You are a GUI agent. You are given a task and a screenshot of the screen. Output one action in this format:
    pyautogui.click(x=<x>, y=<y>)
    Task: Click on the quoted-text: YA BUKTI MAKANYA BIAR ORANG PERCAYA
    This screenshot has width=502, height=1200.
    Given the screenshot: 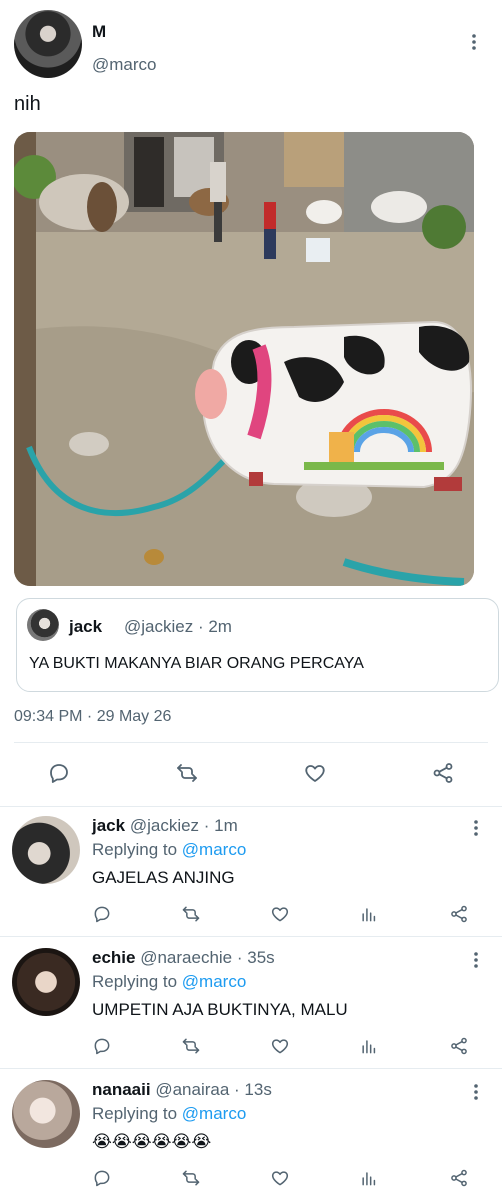 What is the action you would take?
    pyautogui.click(x=196, y=663)
    